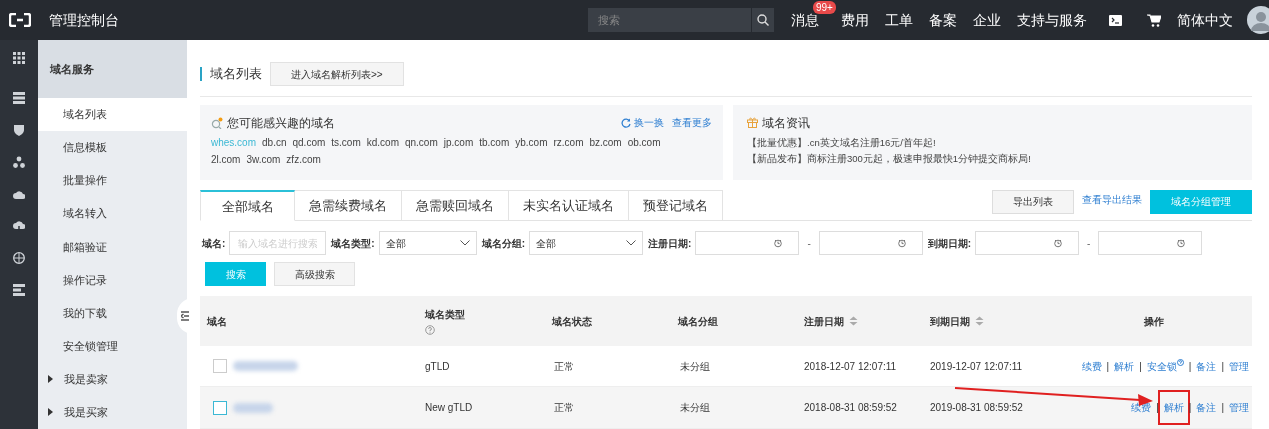  I want to click on tab: 全部域名, so click(247, 206).